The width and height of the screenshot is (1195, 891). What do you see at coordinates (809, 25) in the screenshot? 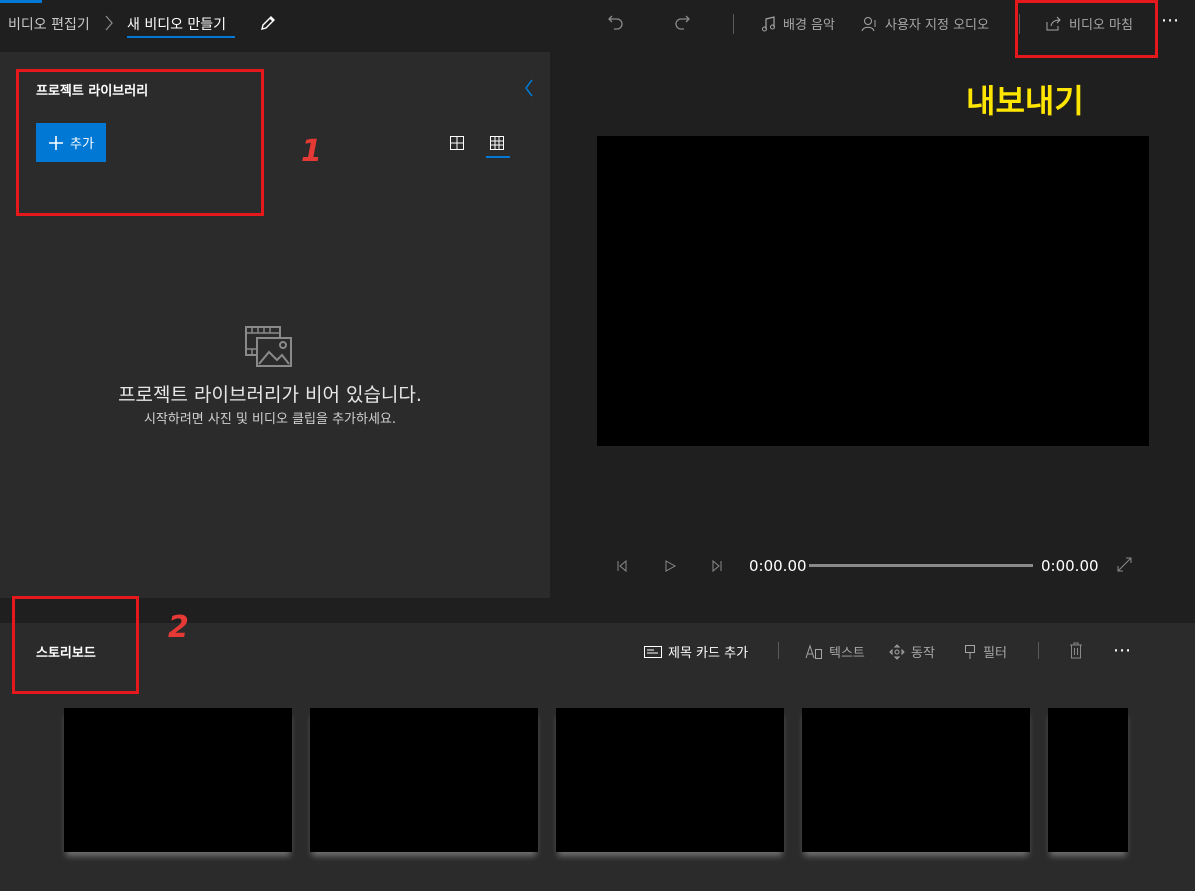
I see `background-music-label: 배경 음악` at bounding box center [809, 25].